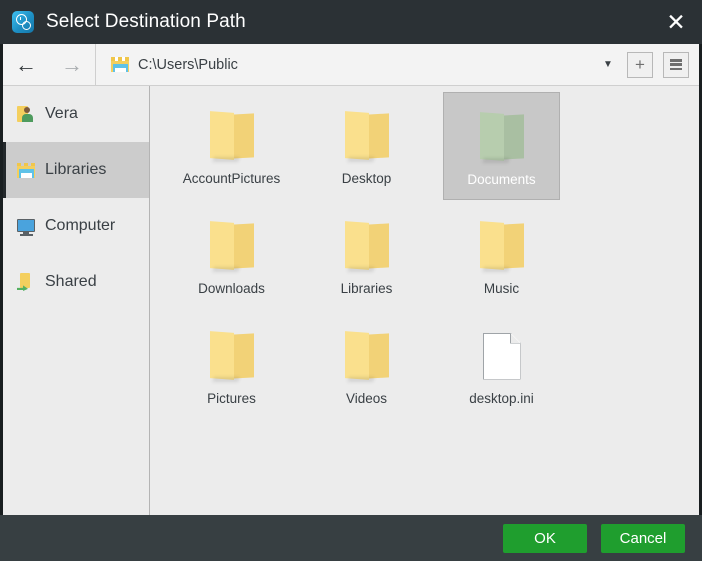  Describe the element at coordinates (608, 64) in the screenshot. I see `chevron-down-icon: ▼` at that location.